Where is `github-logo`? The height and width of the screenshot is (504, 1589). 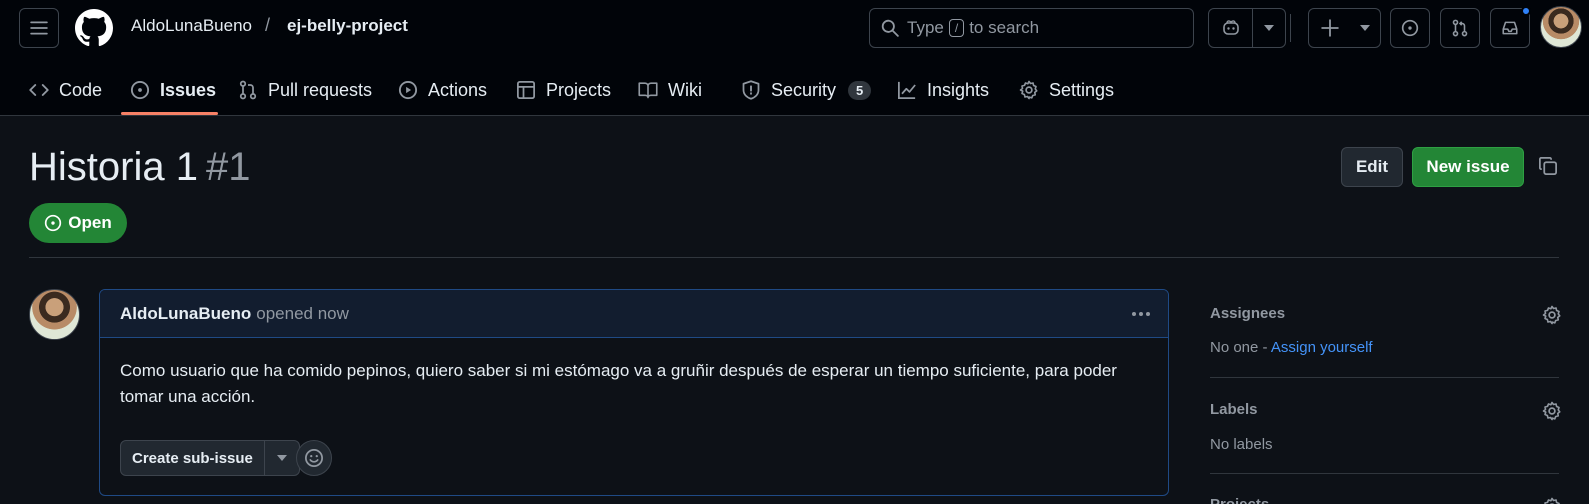 github-logo is located at coordinates (94, 28).